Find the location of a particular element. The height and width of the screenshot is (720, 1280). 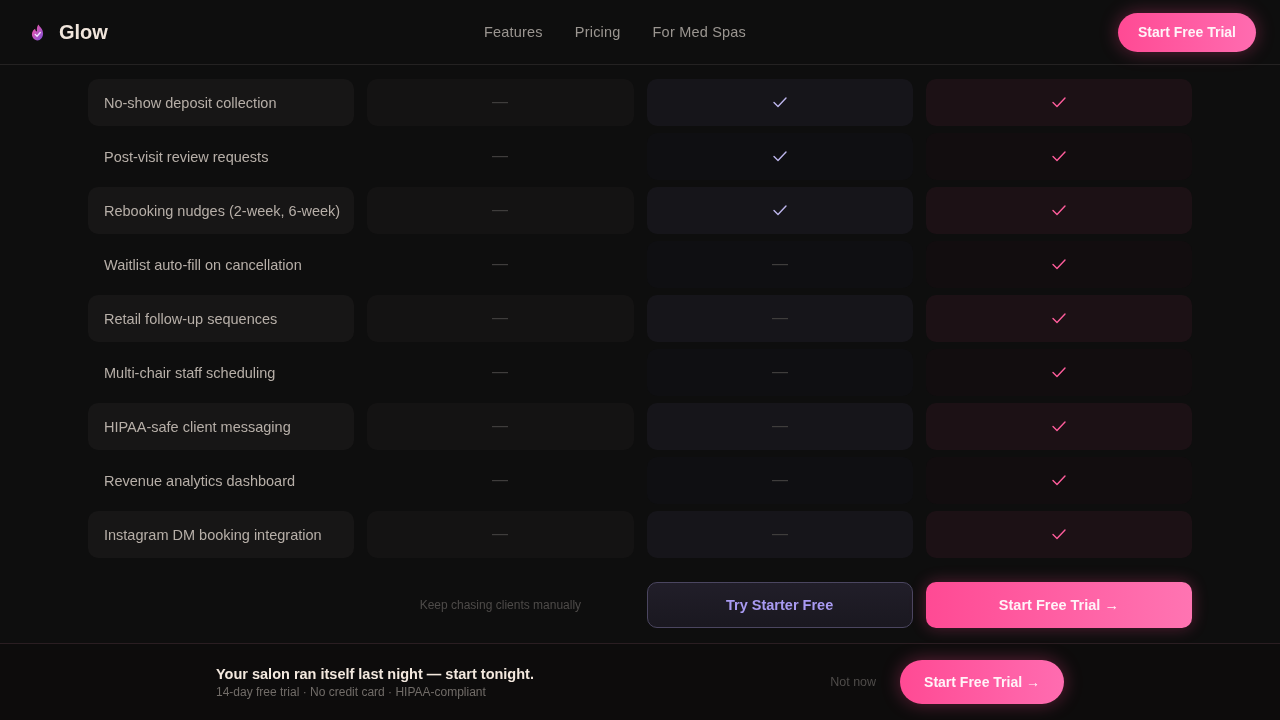

sticky-title: Your salon ran itself last night — start tonight. is located at coordinates (375, 673).